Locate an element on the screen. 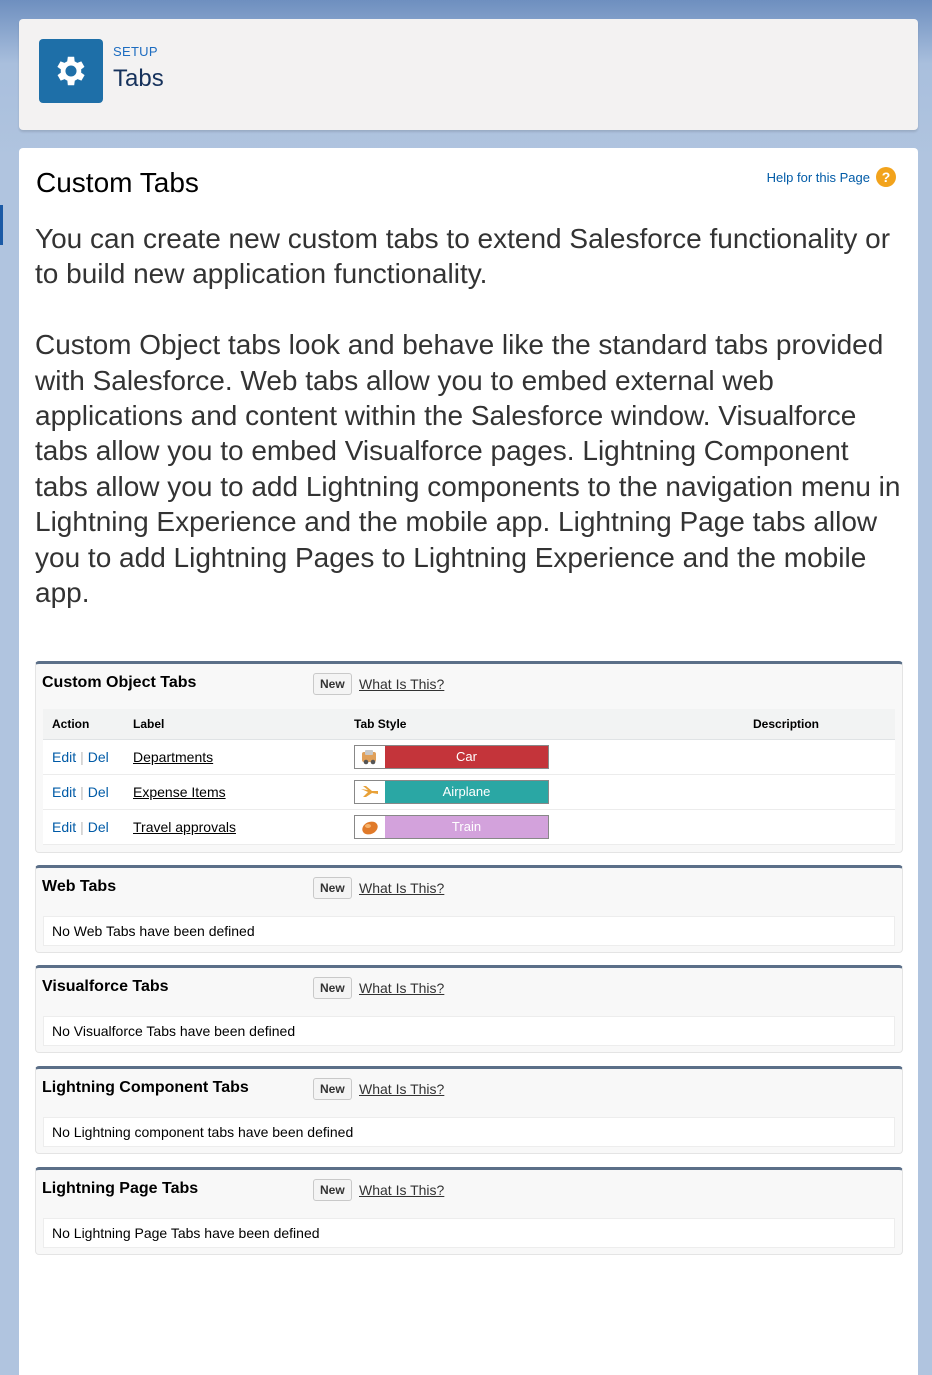 Image resolution: width=932 pixels, height=1375 pixels. table-row: Edit | Del Departments Car is located at coordinates (469, 757).